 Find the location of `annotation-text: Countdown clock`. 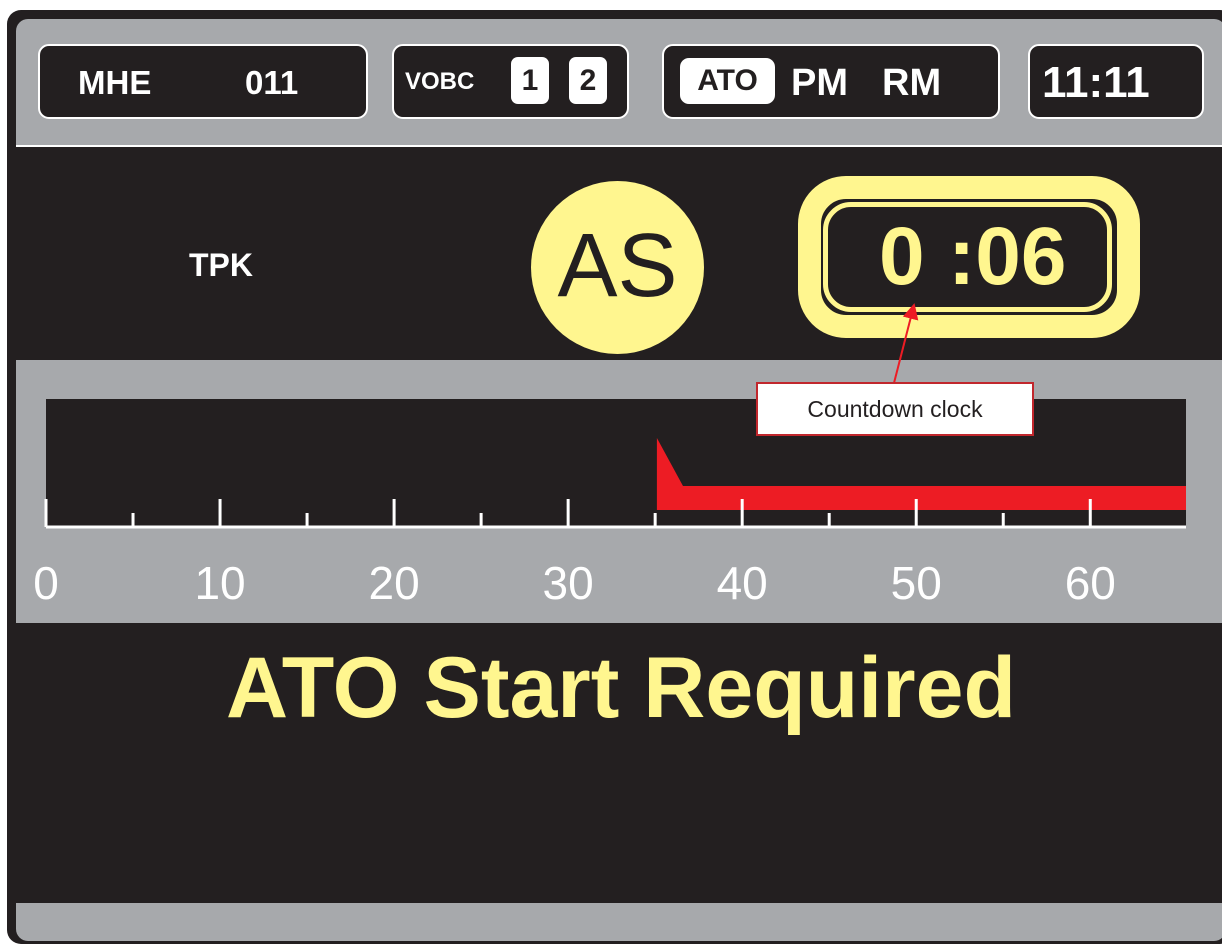

annotation-text: Countdown clock is located at coordinates (895, 409).